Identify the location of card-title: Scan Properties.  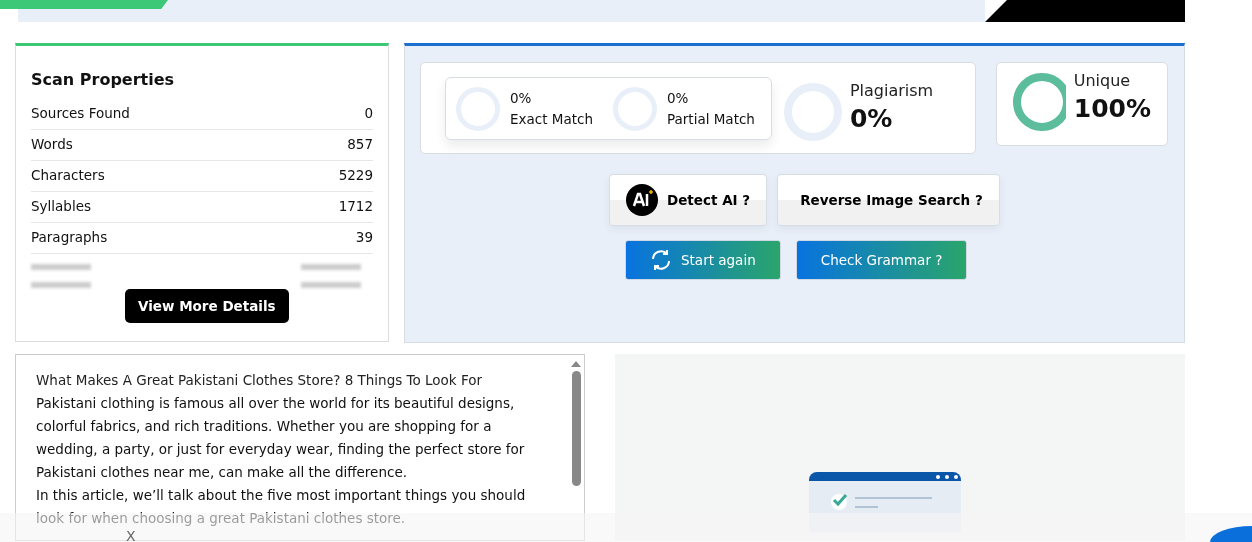
(103, 79).